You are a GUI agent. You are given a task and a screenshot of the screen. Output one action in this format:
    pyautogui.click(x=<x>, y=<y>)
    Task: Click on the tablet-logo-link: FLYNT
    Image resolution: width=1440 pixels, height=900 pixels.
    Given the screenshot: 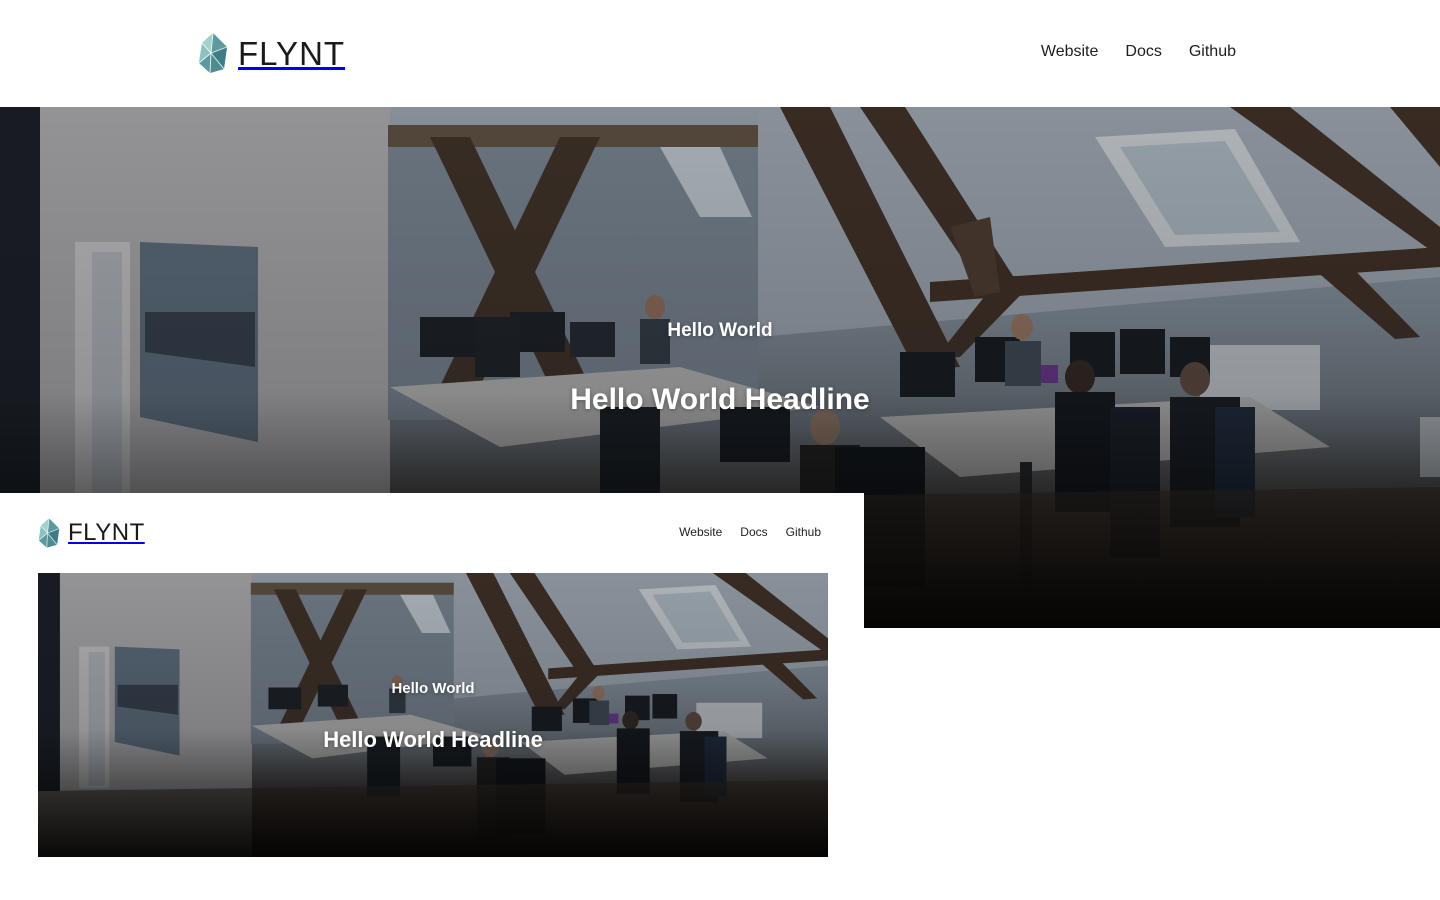 What is the action you would take?
    pyautogui.click(x=91, y=533)
    